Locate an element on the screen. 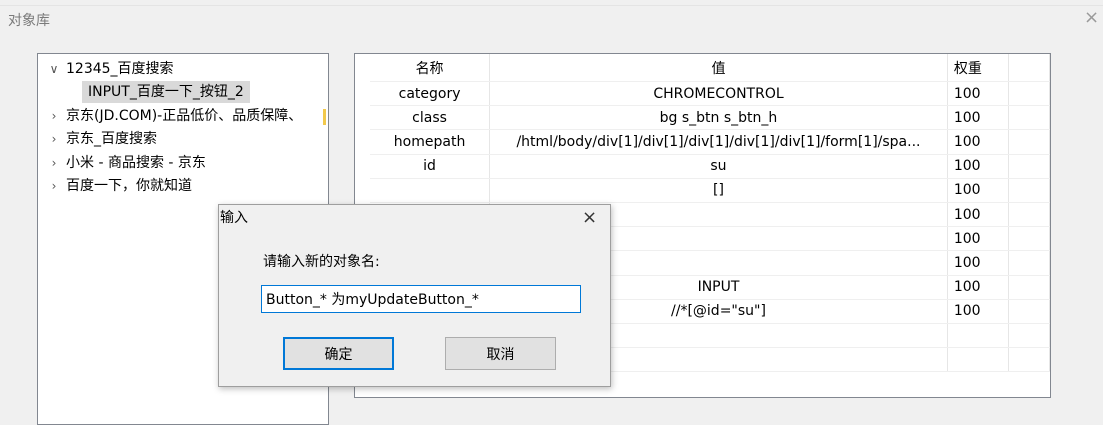 The image size is (1103, 425). table-row: [] 100 is located at coordinates (710, 190).